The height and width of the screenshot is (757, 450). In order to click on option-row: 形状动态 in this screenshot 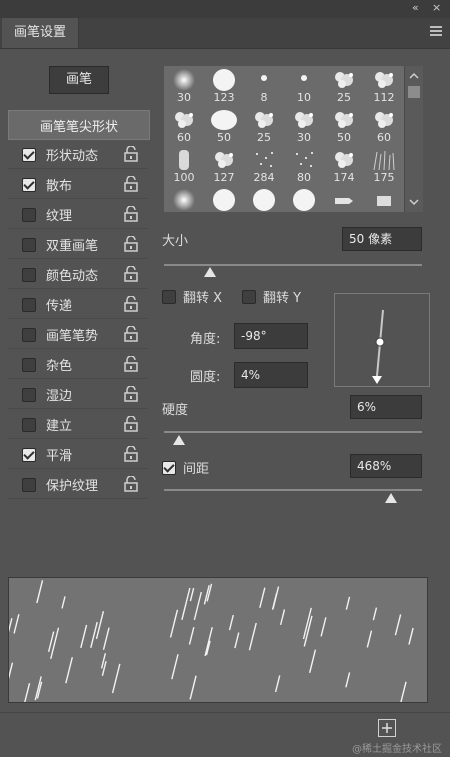, I will do `click(78, 154)`.